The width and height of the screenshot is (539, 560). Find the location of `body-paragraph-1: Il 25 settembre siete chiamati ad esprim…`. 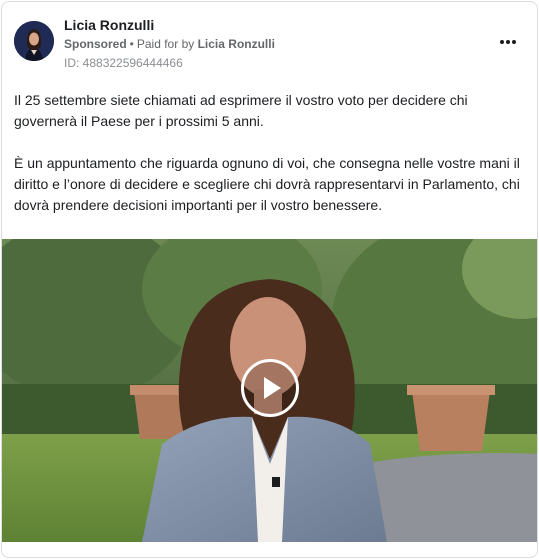

body-paragraph-1: Il 25 settembre siete chiamati ad esprim… is located at coordinates (241, 110).